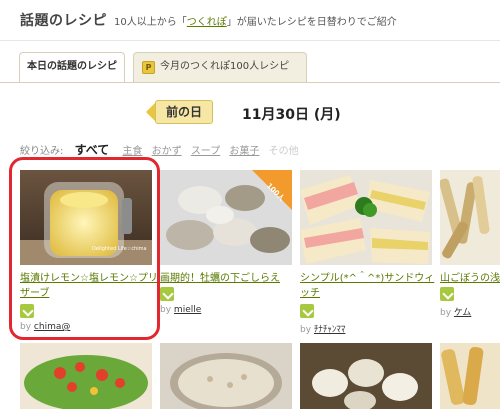 This screenshot has width=500, height=409. What do you see at coordinates (470, 376) in the screenshot?
I see `recipe-photo-tempura` at bounding box center [470, 376].